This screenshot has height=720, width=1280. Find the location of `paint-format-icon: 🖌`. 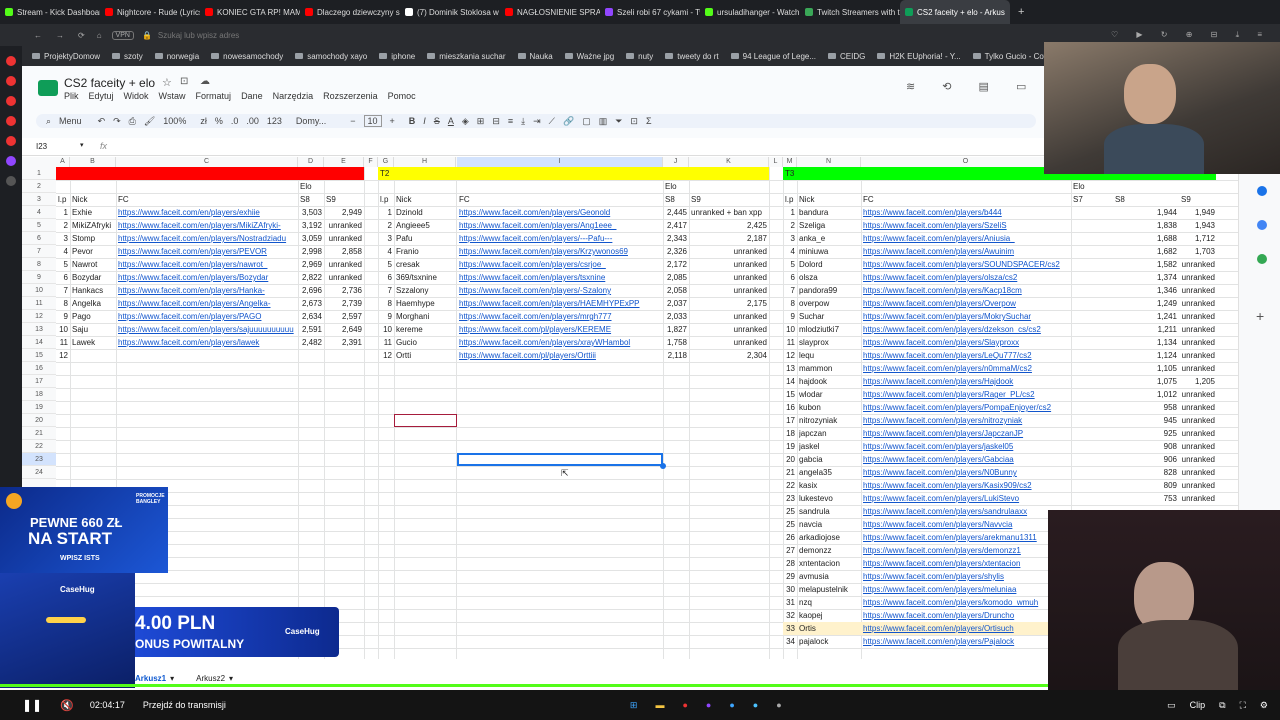

paint-format-icon: 🖌 is located at coordinates (149, 121).